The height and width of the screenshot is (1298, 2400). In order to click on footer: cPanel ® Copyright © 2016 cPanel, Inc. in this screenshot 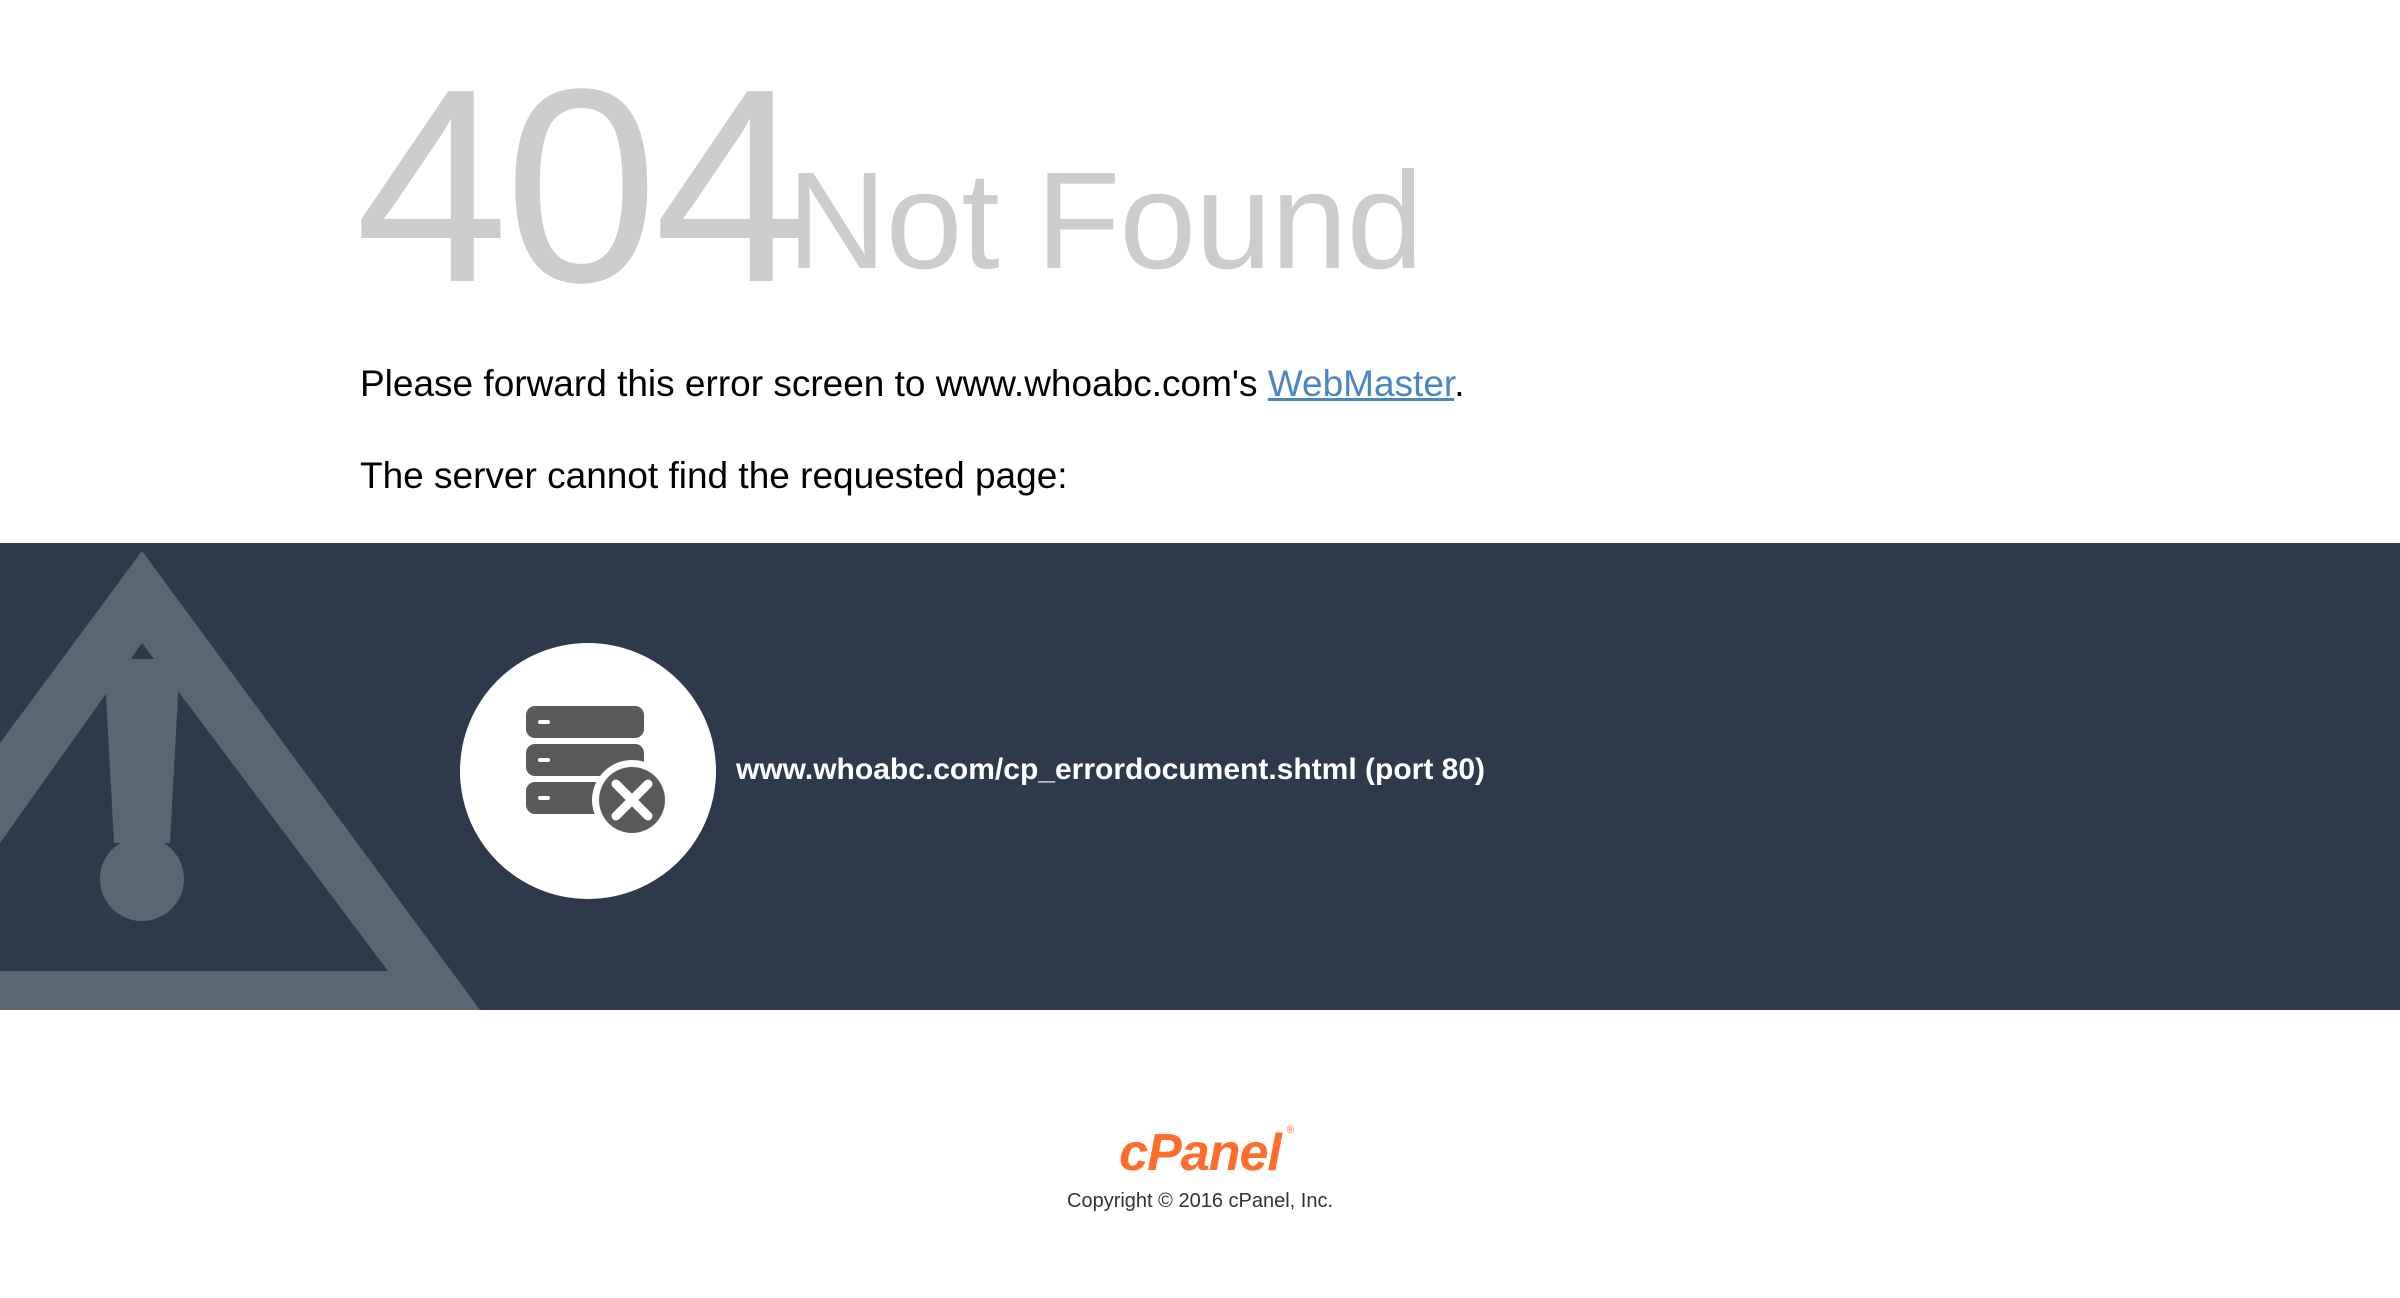, I will do `click(1200, 1169)`.